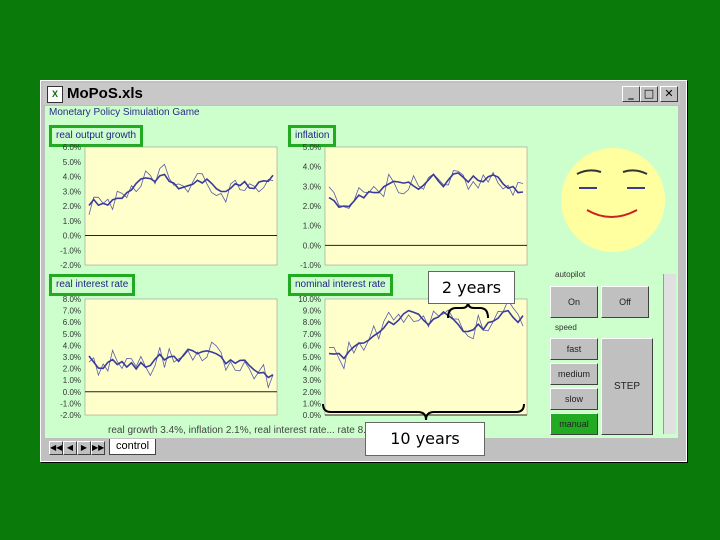 The image size is (720, 540). I want to click on callout-braces, so click(423, 361).